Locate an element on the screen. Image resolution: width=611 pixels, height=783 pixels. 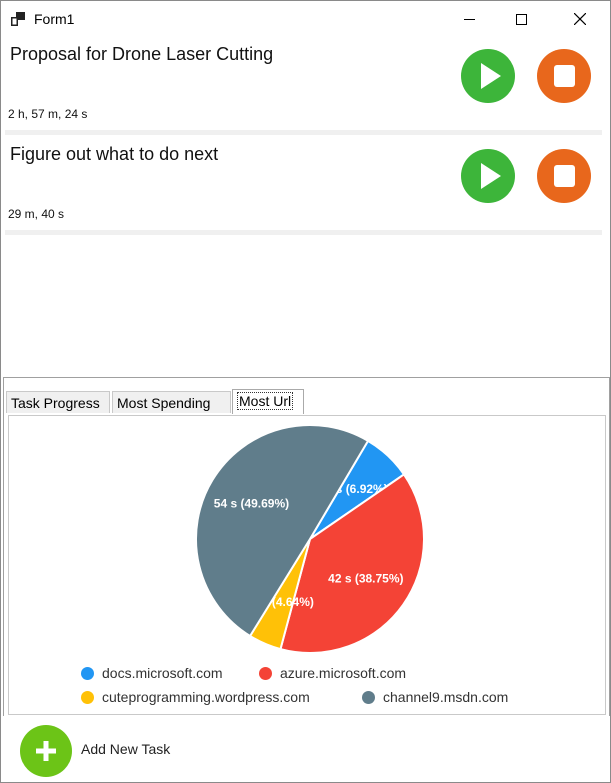
maximize-button is located at coordinates (521, 19).